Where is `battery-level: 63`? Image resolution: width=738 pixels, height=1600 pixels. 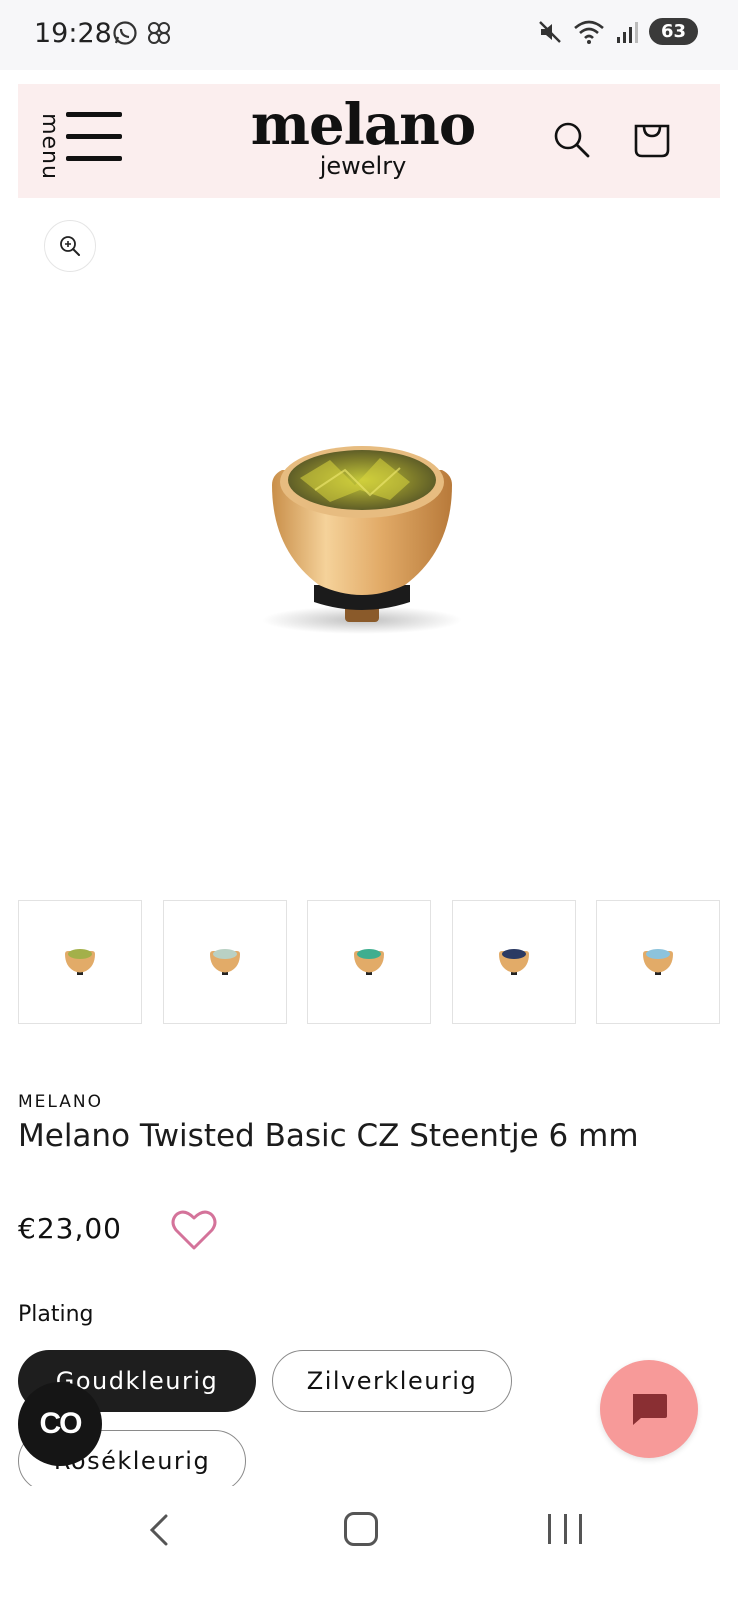 battery-level: 63 is located at coordinates (673, 31).